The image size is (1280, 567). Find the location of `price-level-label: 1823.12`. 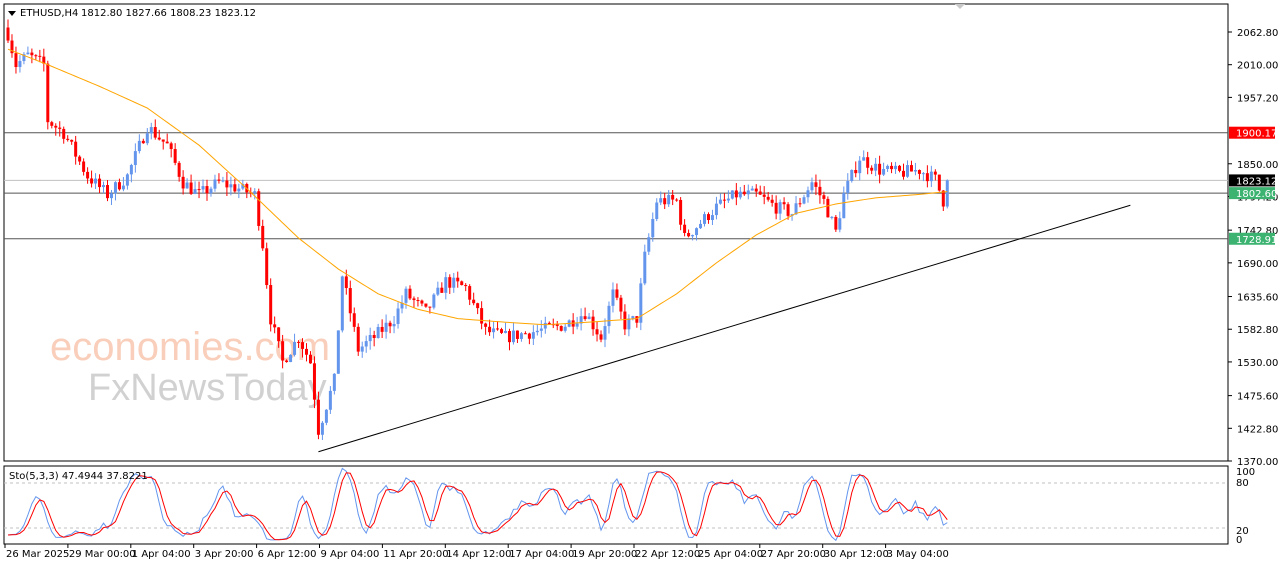

price-level-label: 1823.12 is located at coordinates (1256, 181).